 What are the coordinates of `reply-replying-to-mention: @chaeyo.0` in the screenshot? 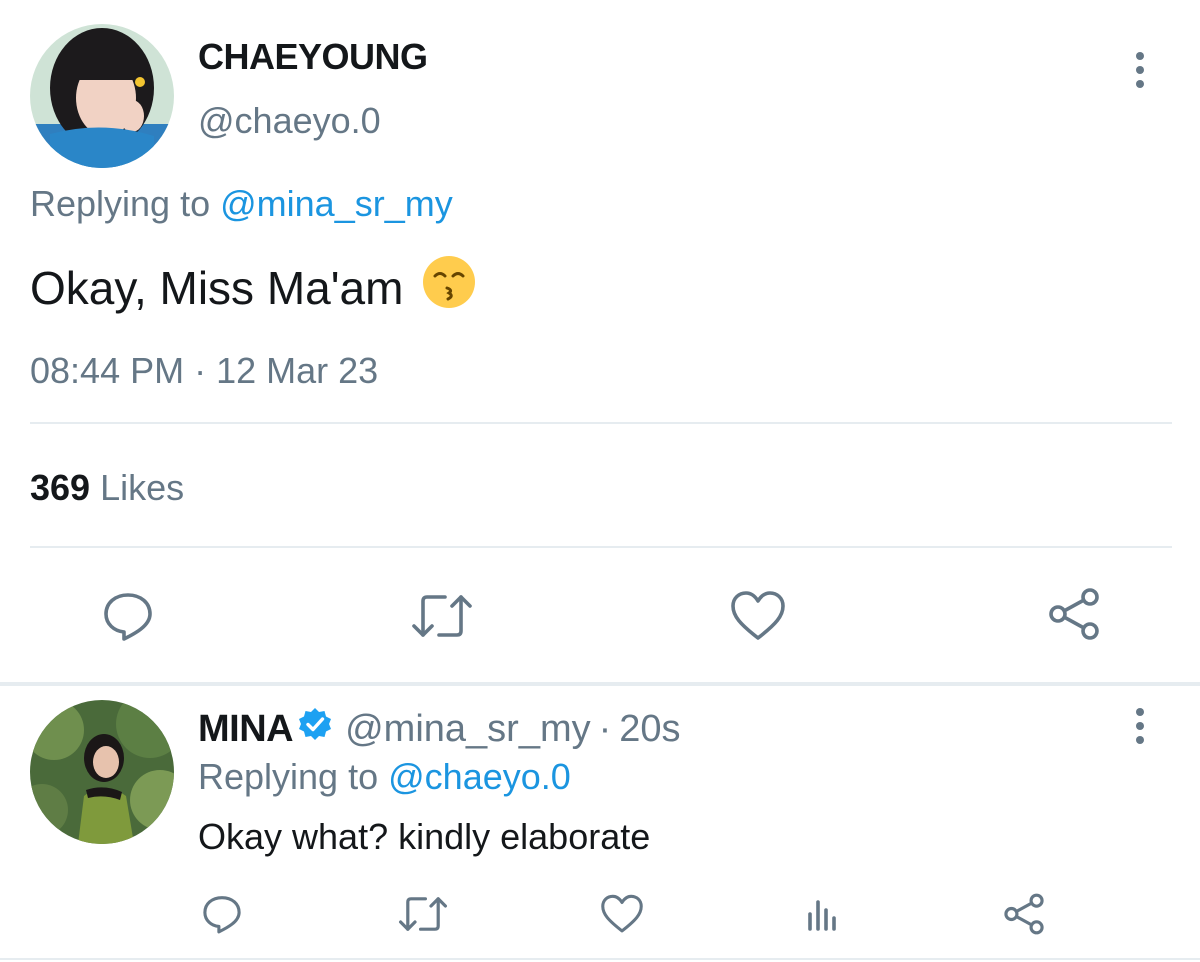 It's located at (479, 776).